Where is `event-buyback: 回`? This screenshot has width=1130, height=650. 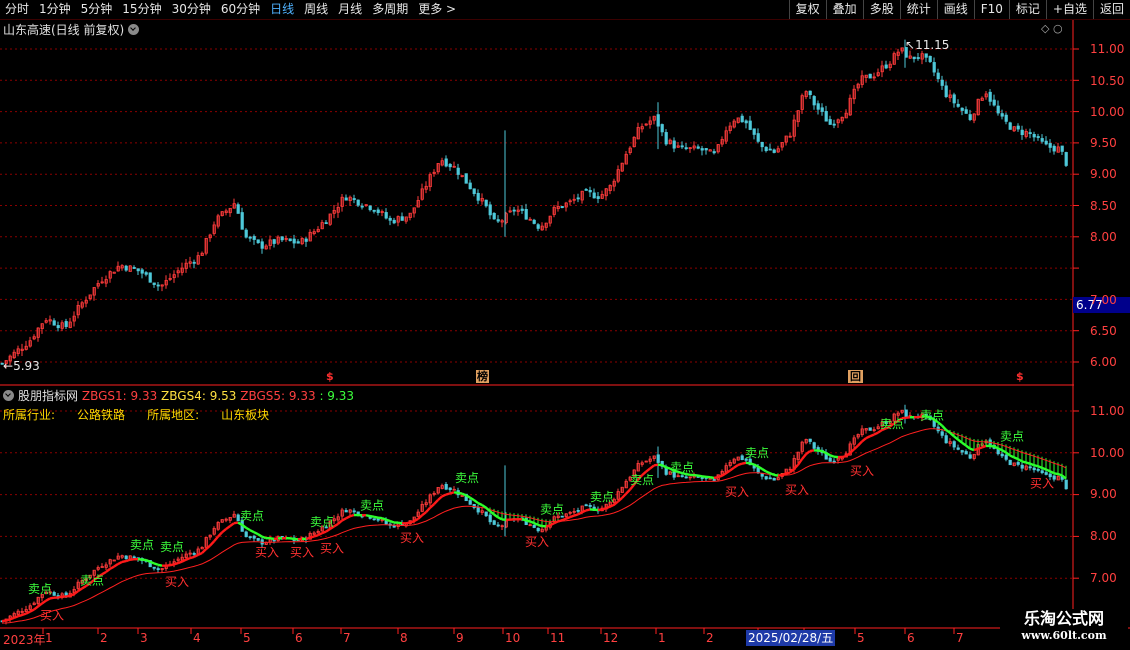
event-buyback: 回 is located at coordinates (855, 376).